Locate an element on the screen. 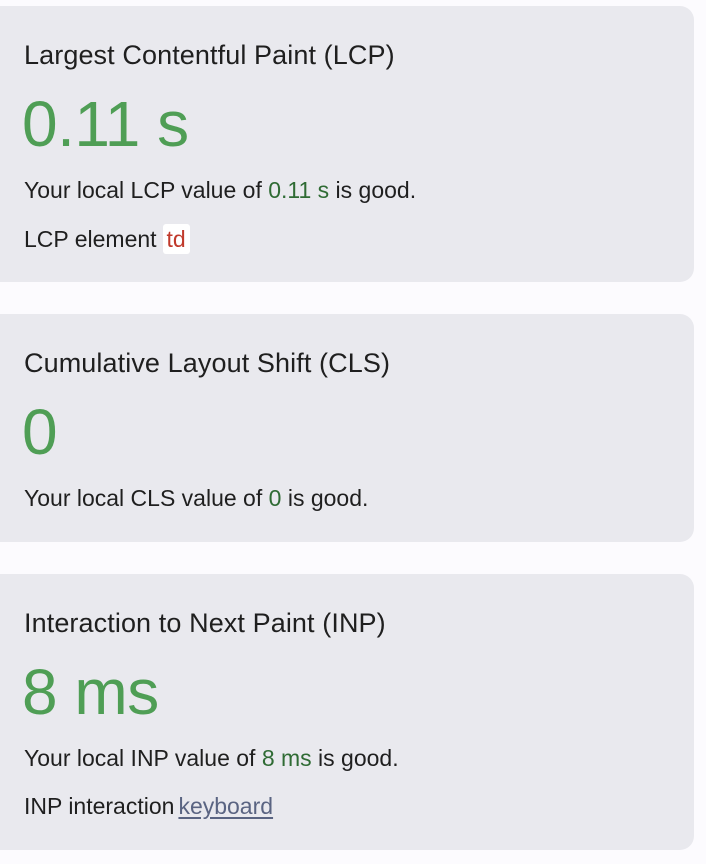  lcp-element-row: LCP element td is located at coordinates (107, 239).